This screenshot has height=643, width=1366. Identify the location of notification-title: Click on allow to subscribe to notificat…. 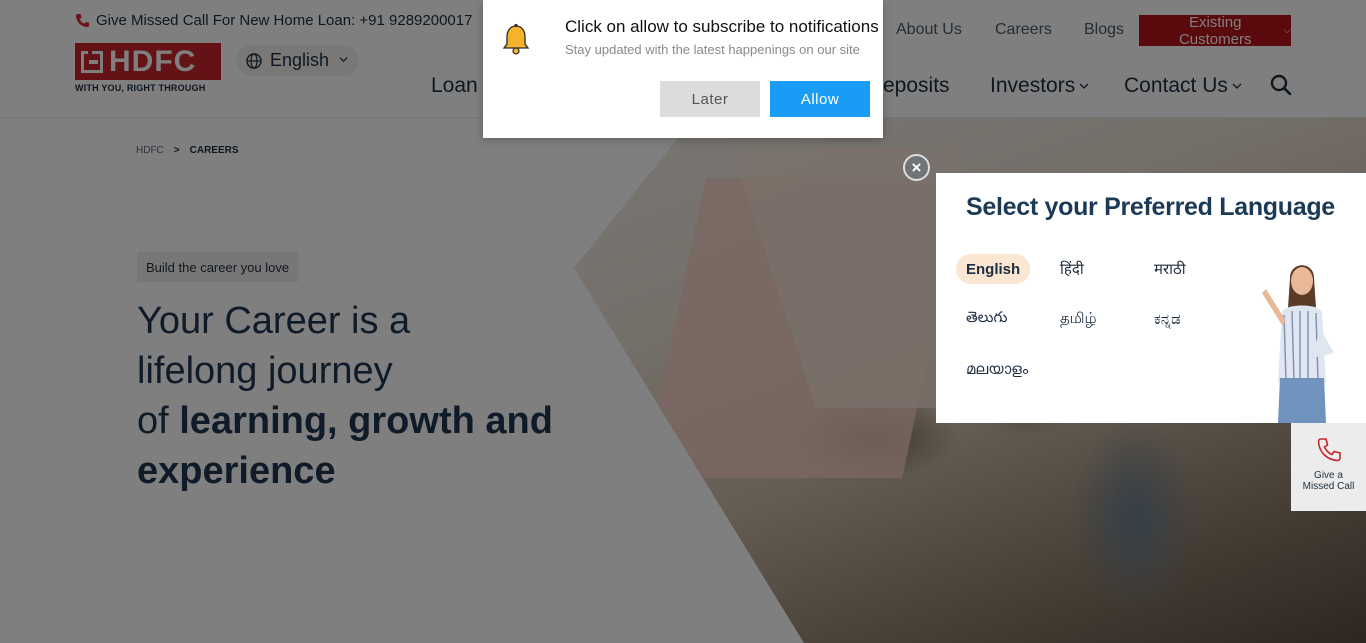
(722, 26).